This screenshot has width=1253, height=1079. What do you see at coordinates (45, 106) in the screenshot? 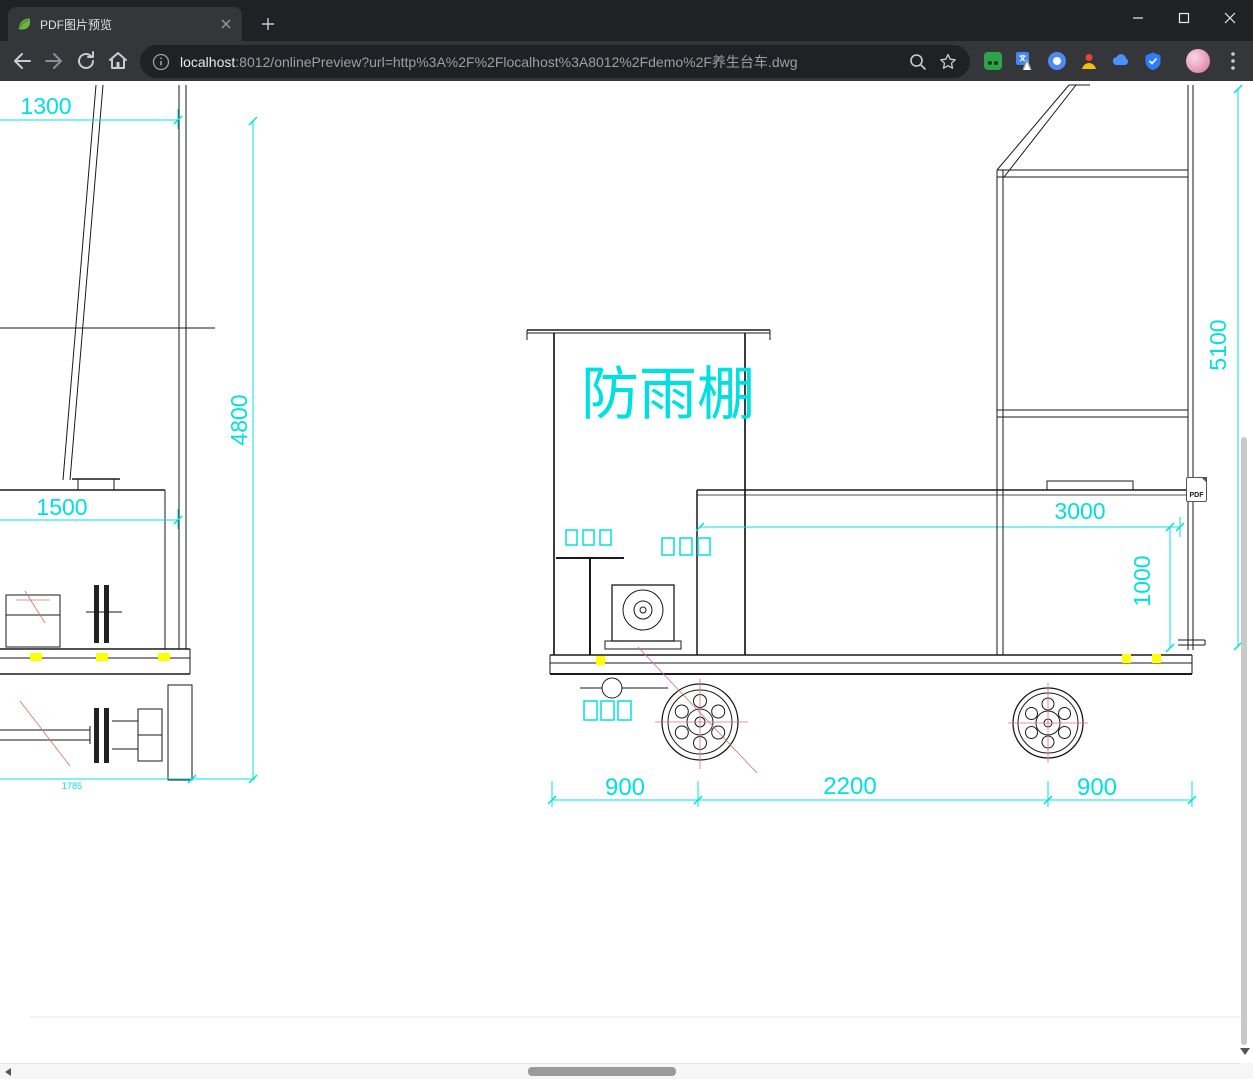
I see `dimension-label-1300: 1300` at bounding box center [45, 106].